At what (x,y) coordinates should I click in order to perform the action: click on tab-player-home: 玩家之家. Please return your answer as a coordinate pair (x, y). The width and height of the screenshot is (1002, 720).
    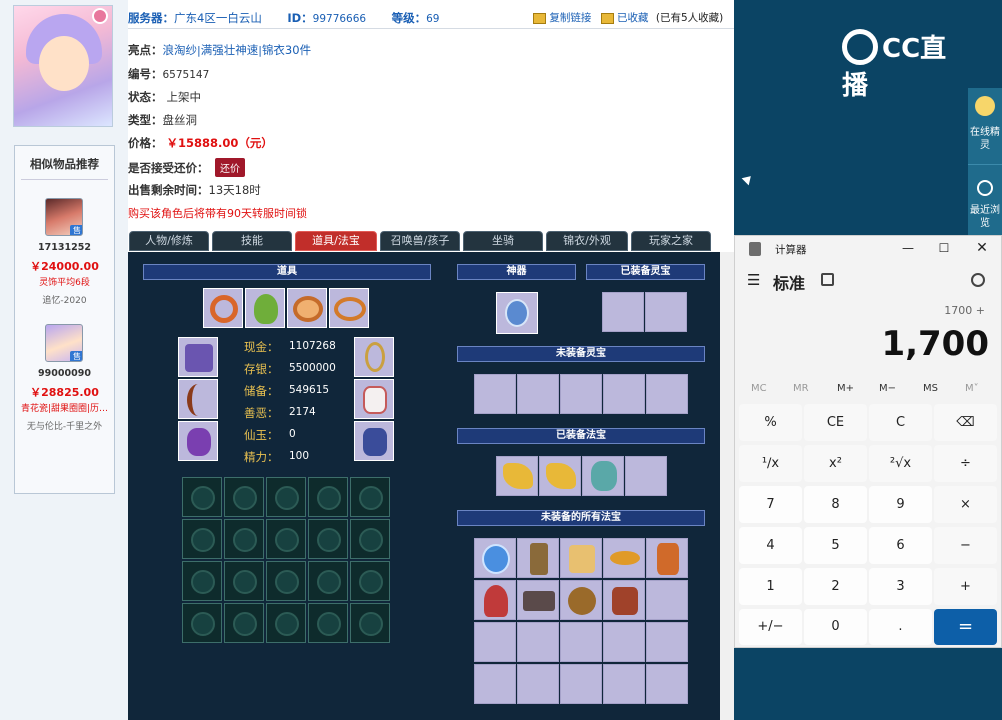
    Looking at the image, I should click on (671, 241).